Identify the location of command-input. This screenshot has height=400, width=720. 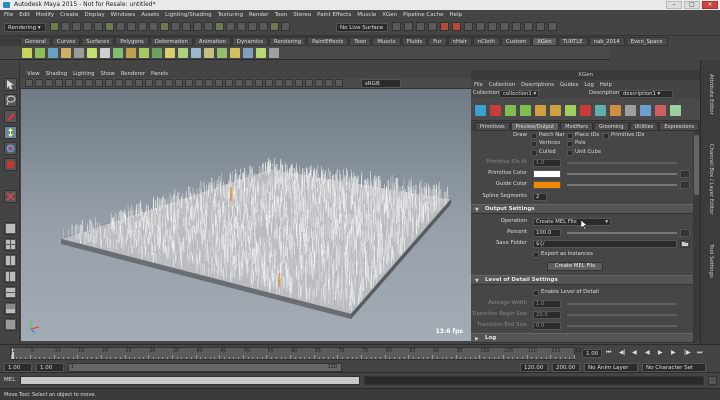
(190, 380).